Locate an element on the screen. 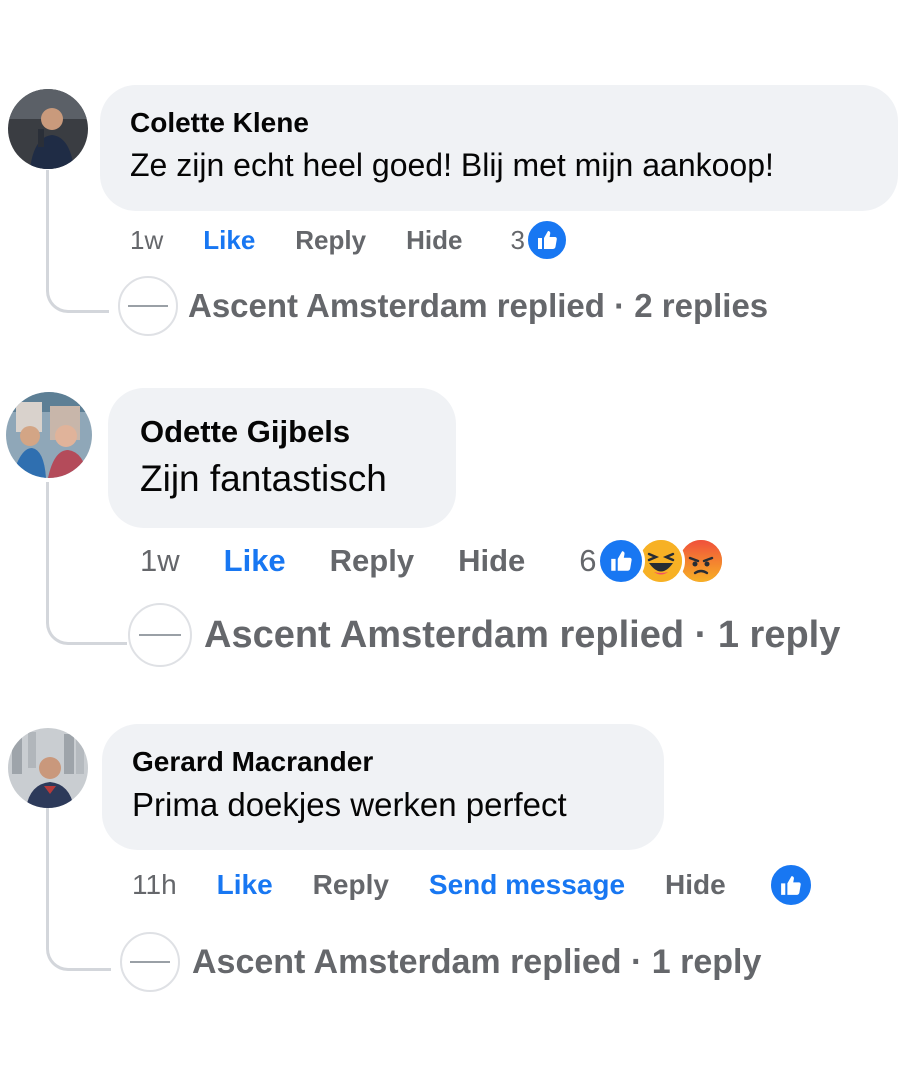 The width and height of the screenshot is (900, 1080). reaction-summary: 6 is located at coordinates (652, 561).